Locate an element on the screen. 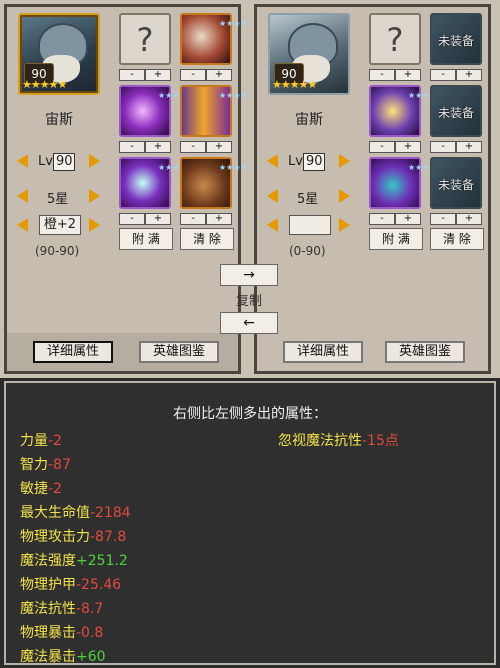  left-slot-1-minus: - is located at coordinates (132, 75).